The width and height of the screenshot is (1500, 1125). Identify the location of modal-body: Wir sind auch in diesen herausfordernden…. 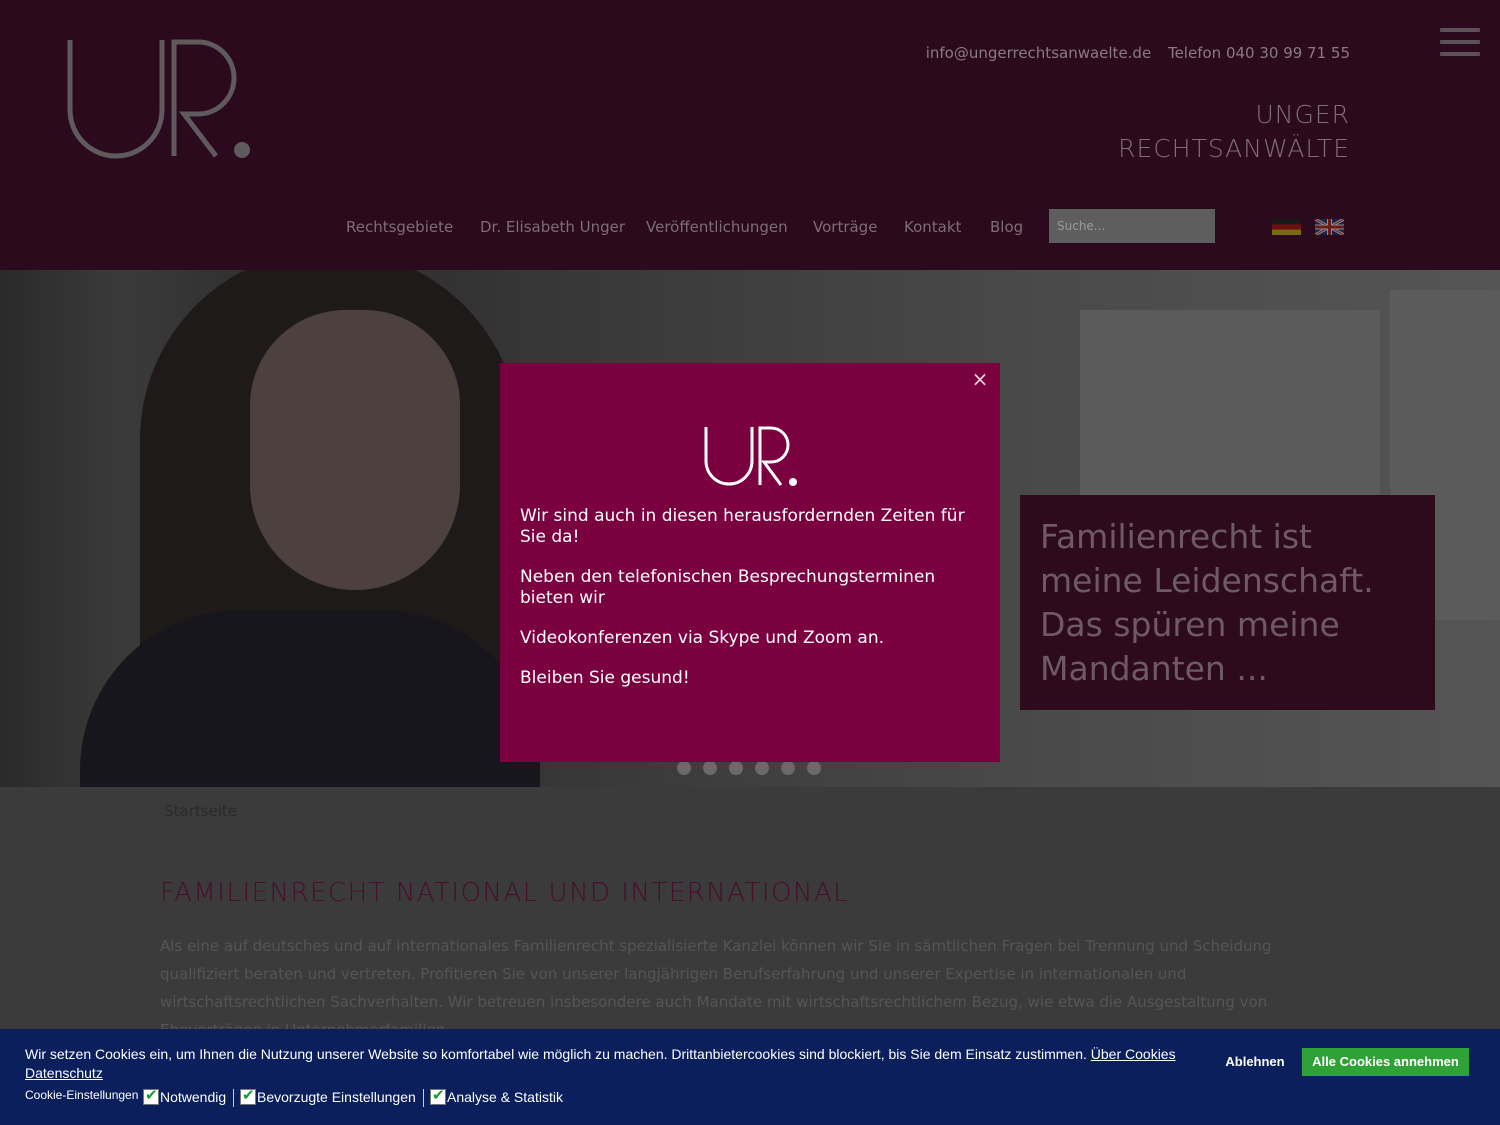
(750, 607).